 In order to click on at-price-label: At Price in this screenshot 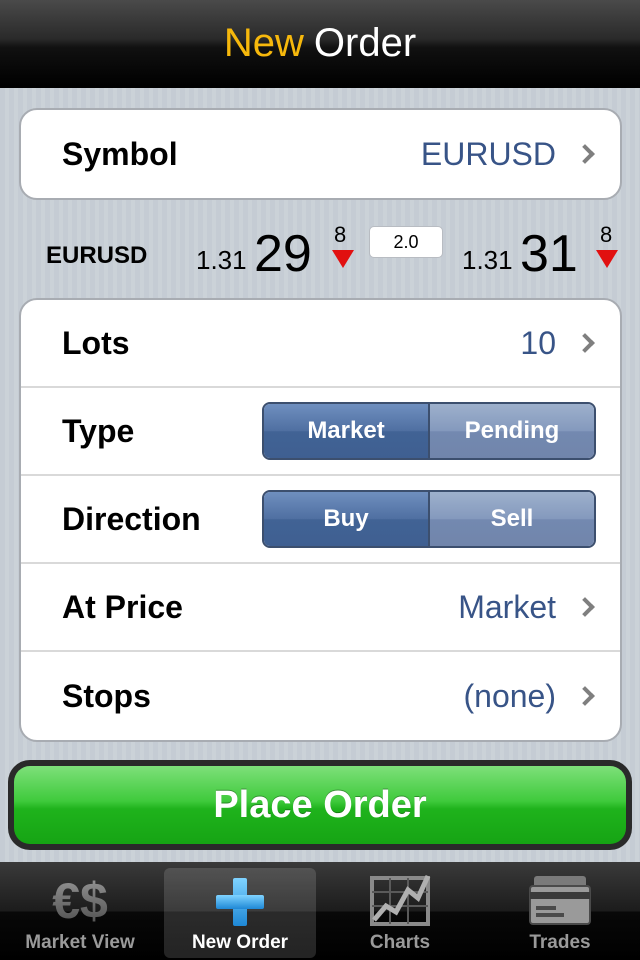, I will do `click(122, 606)`.